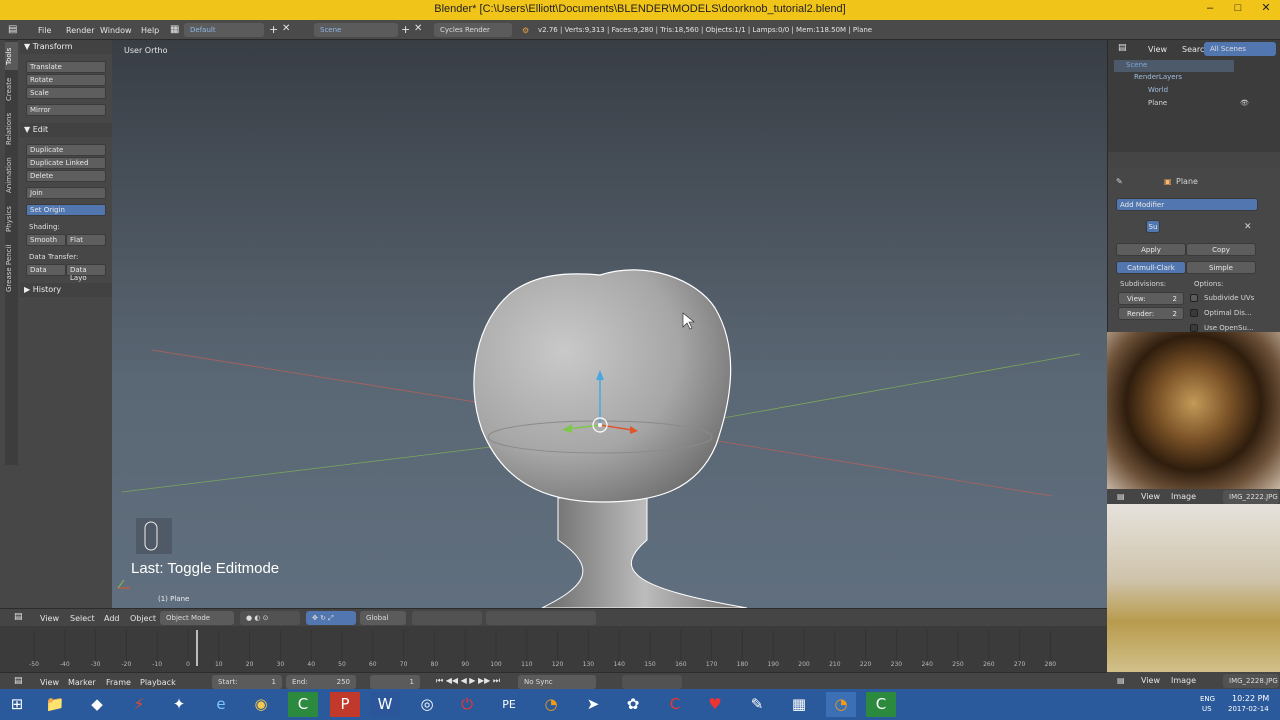 The height and width of the screenshot is (720, 1280). Describe the element at coordinates (66, 93) in the screenshot. I see `scale-button: Scale` at that location.